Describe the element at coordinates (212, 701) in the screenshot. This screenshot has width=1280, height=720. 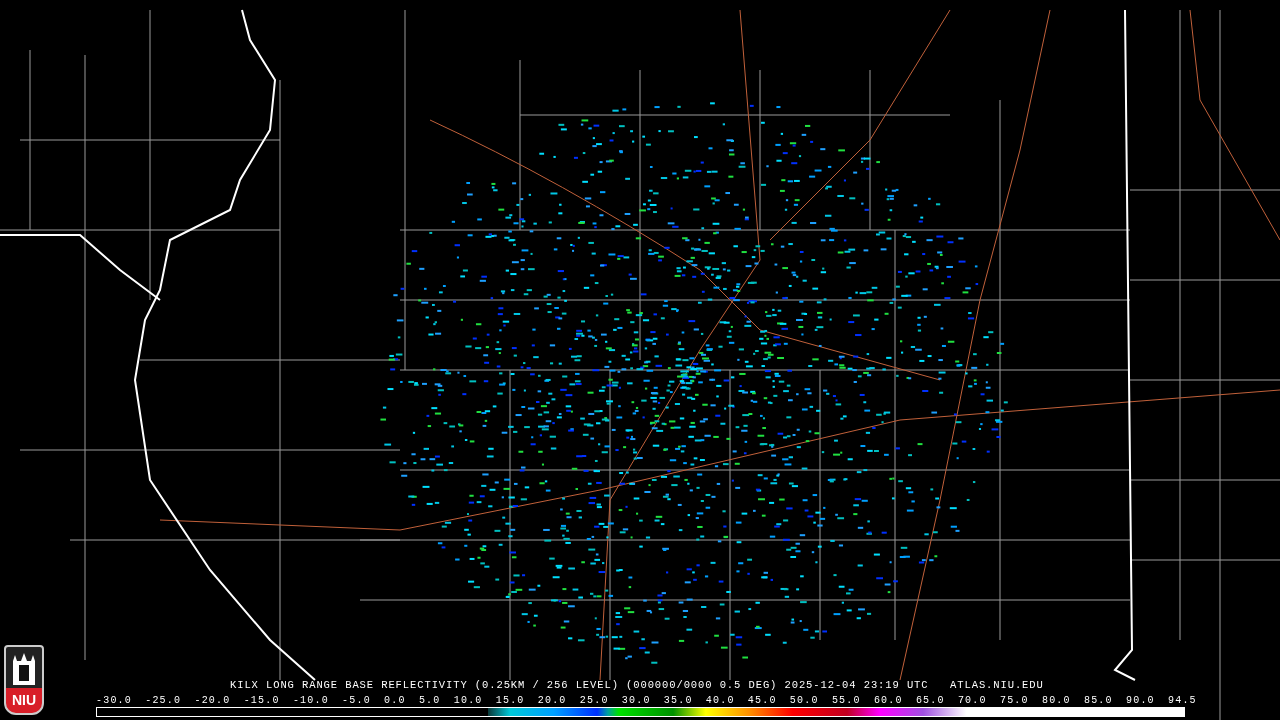
I see `scale-label: -20.0` at that location.